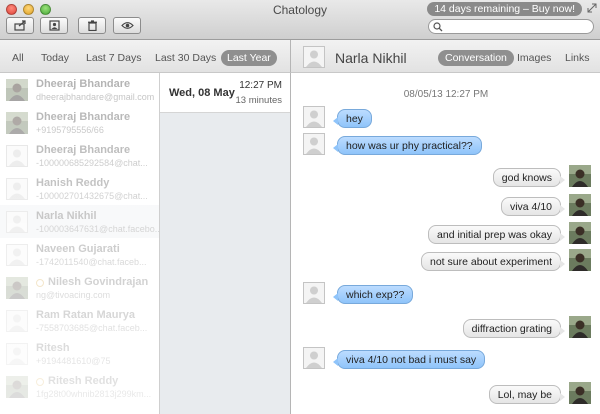 Image resolution: width=600 pixels, height=414 pixels. What do you see at coordinates (592, 8) in the screenshot?
I see `fullscreen-icon` at bounding box center [592, 8].